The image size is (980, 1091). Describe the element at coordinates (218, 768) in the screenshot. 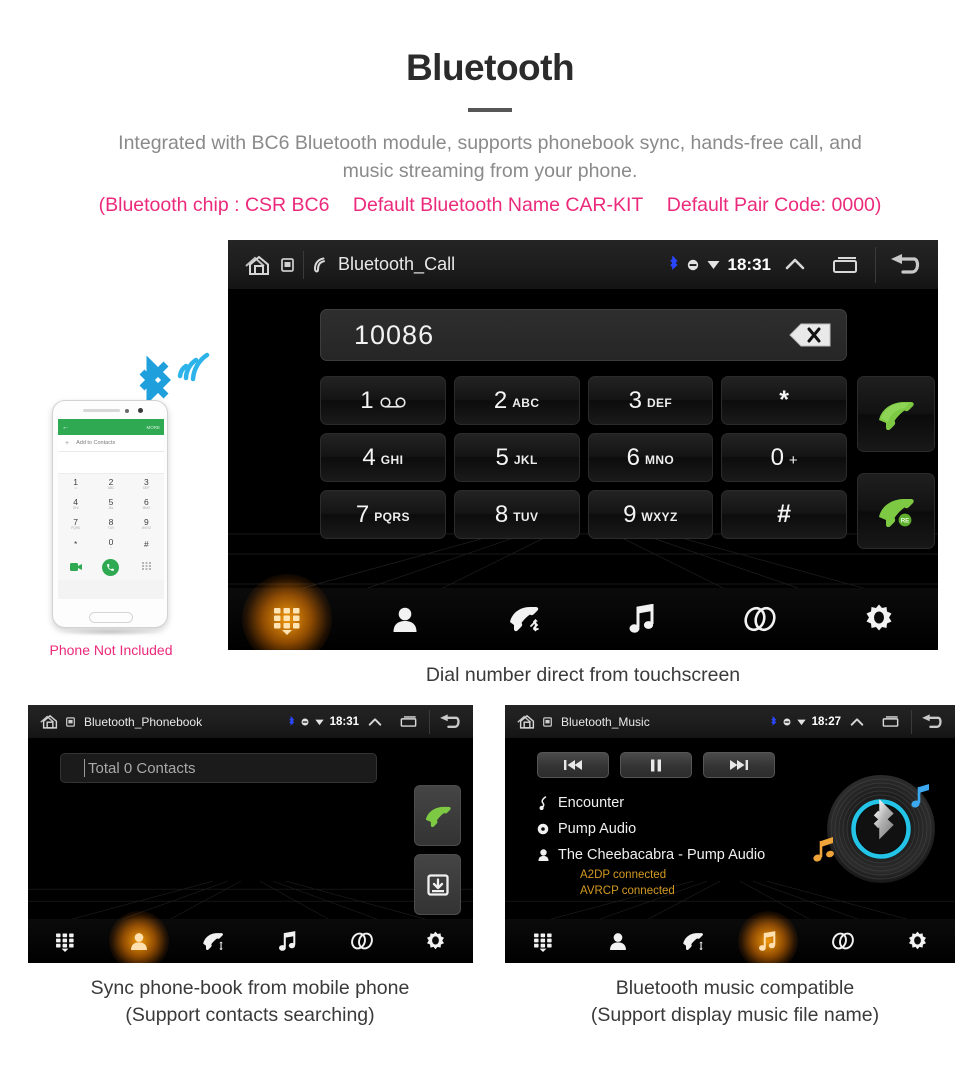

I see `contacts-search-input: Total 0 Contacts` at that location.